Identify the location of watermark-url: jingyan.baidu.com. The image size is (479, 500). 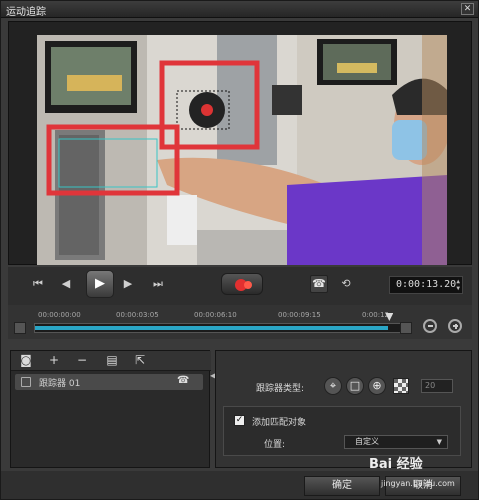
(418, 483).